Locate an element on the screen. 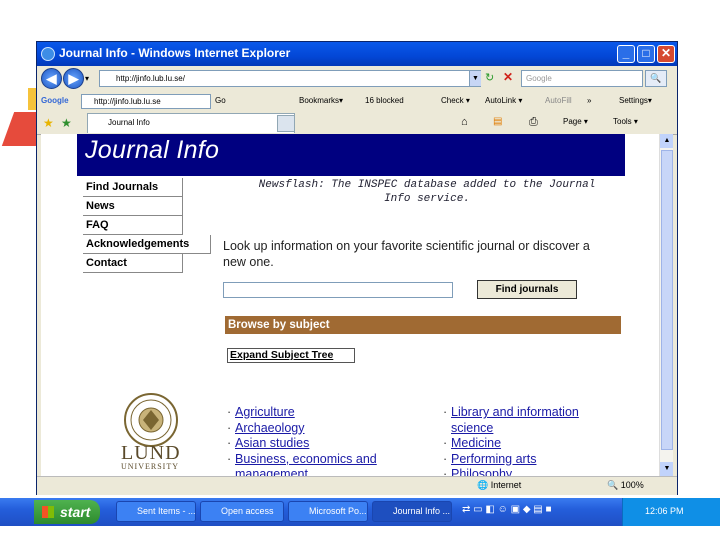 Image resolution: width=720 pixels, height=540 pixels. subject-performing-arts: · Performing arts is located at coordinates (489, 460).